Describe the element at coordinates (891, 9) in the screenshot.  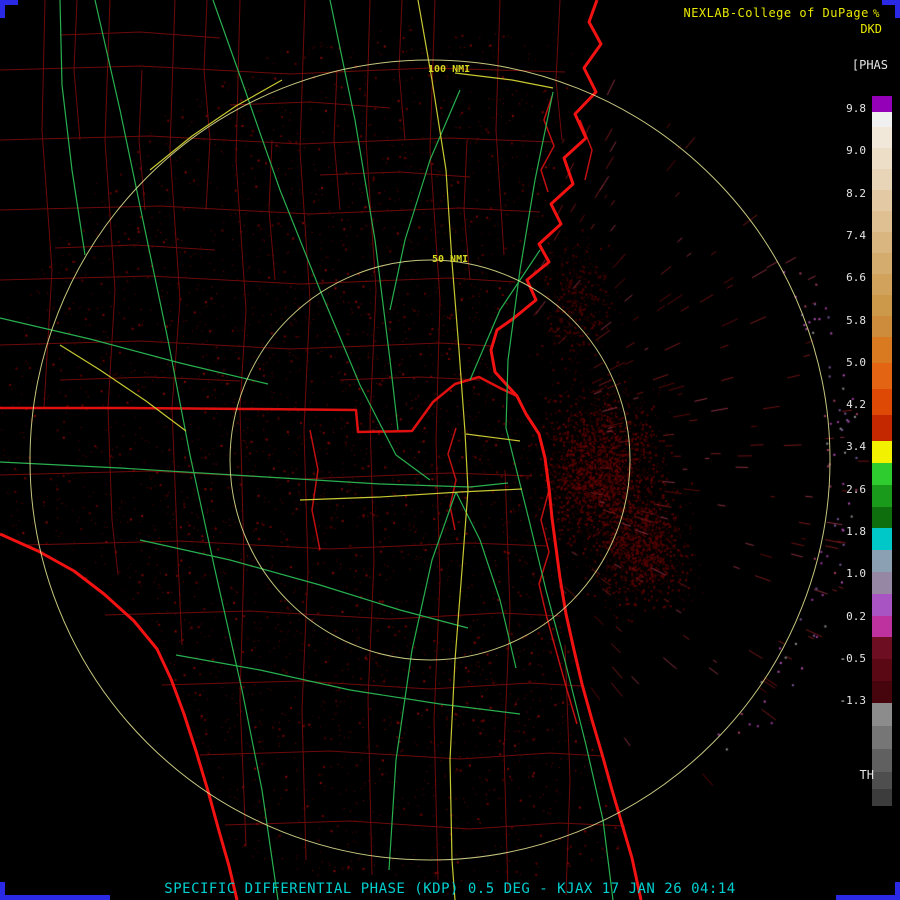
I see `corner-mark-top-right` at that location.